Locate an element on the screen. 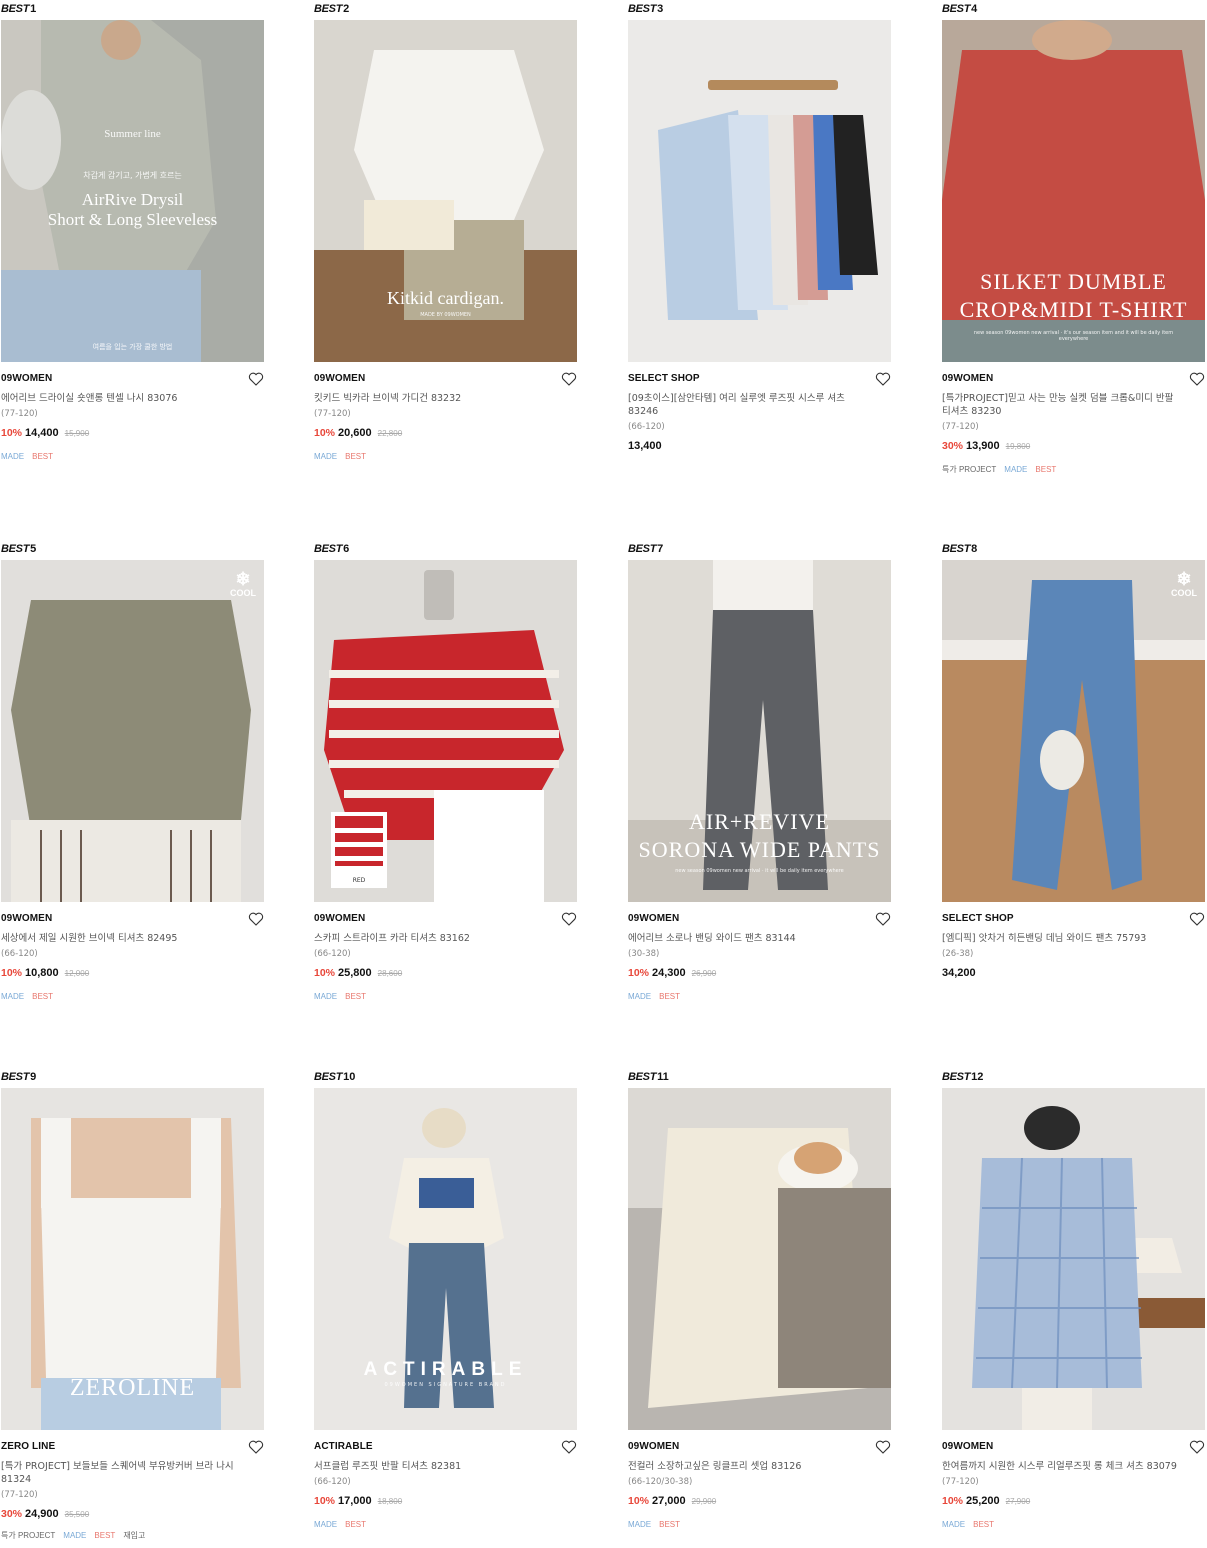  sale-price: 13,400 is located at coordinates (645, 446).